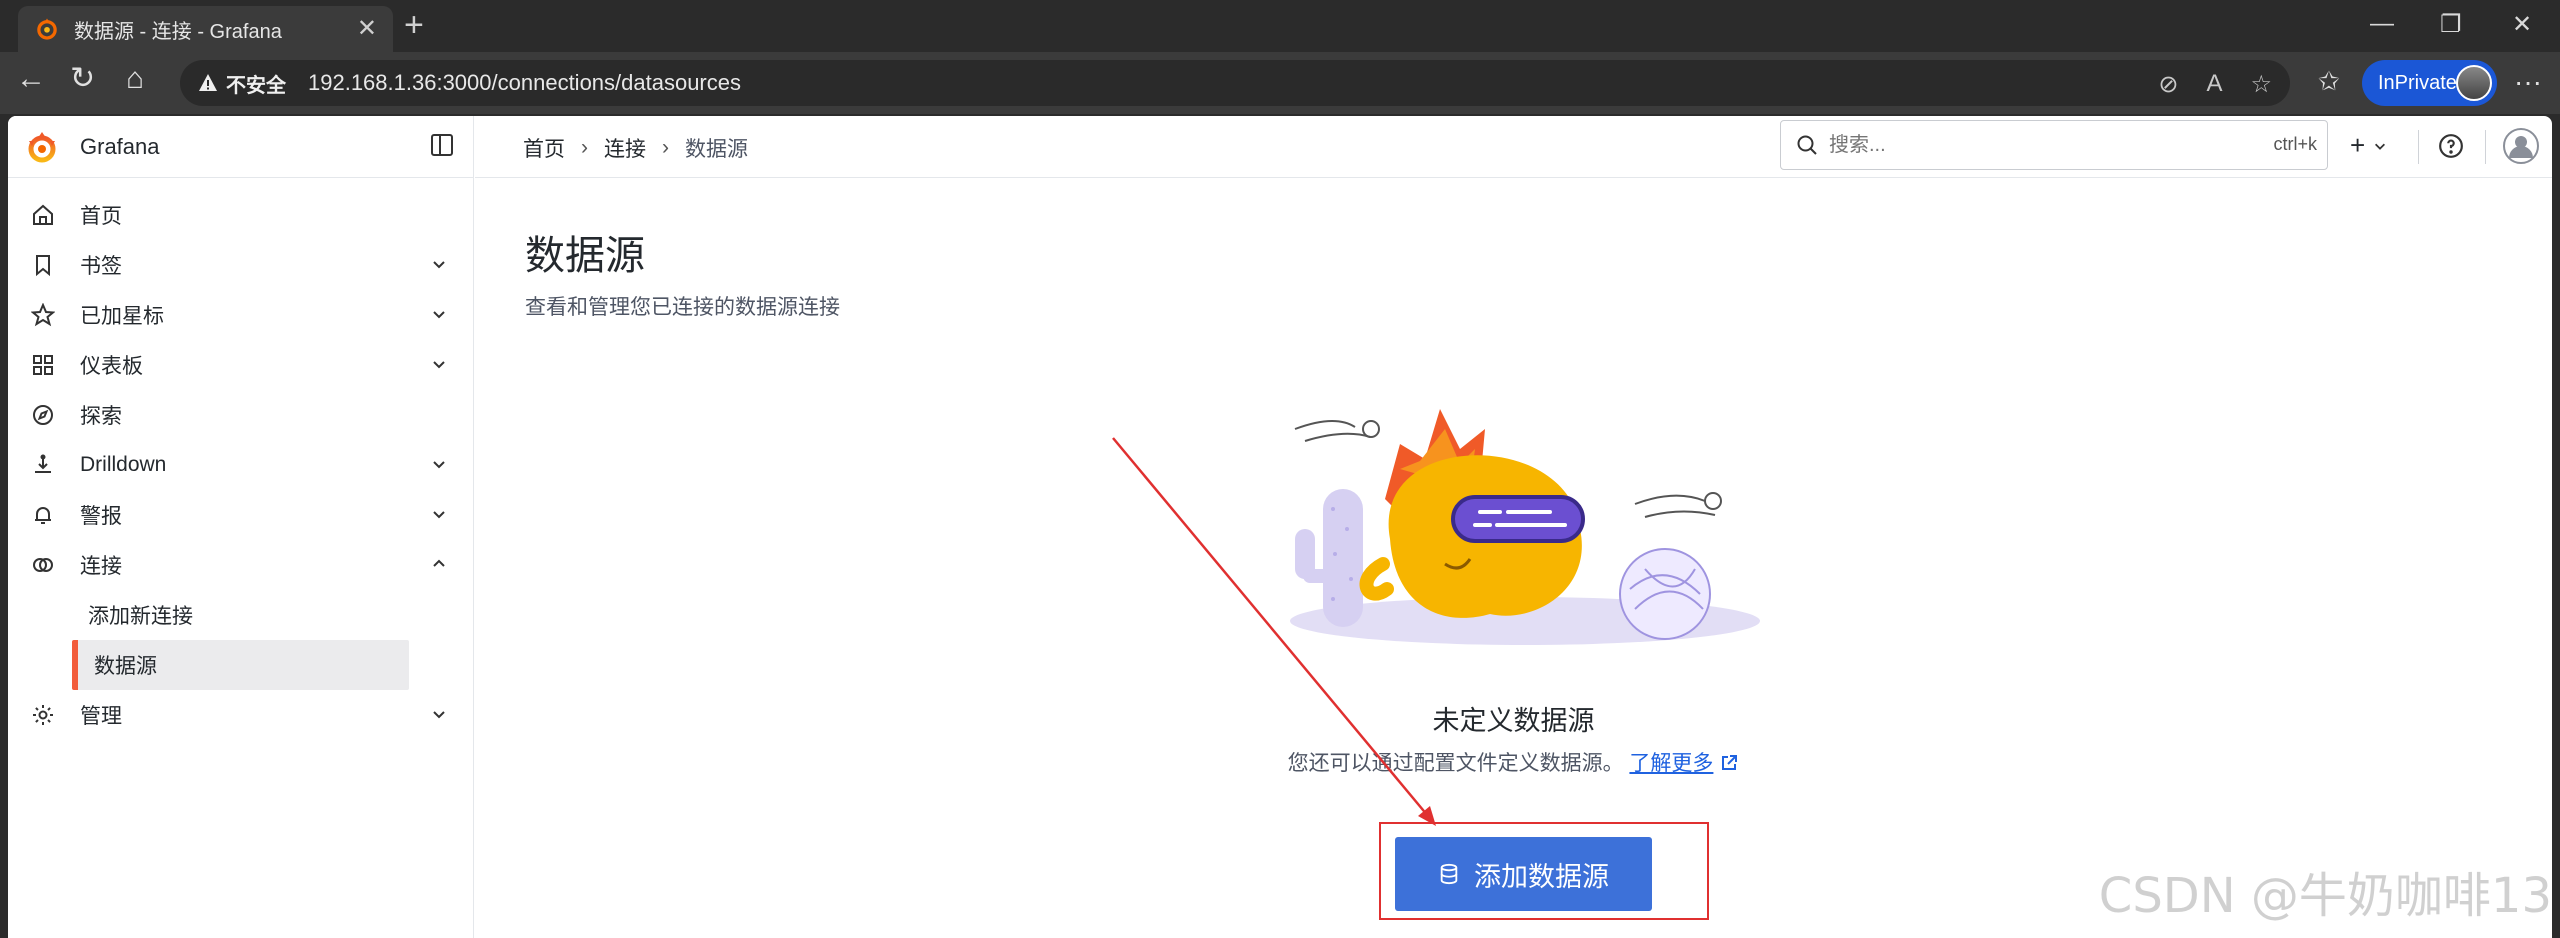 Image resolution: width=2560 pixels, height=938 pixels. I want to click on inprivate-button: InPrivate, so click(2429, 83).